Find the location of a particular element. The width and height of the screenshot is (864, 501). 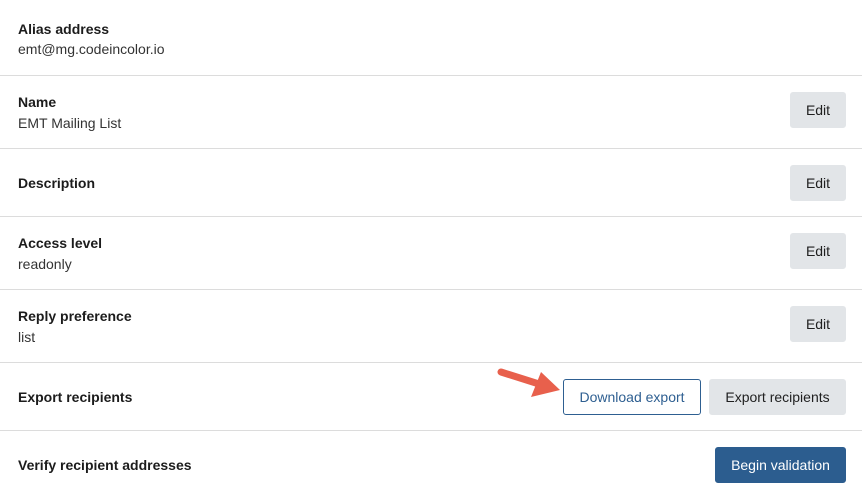

name-row: Name EMT Mailing List Edit is located at coordinates (431, 112).